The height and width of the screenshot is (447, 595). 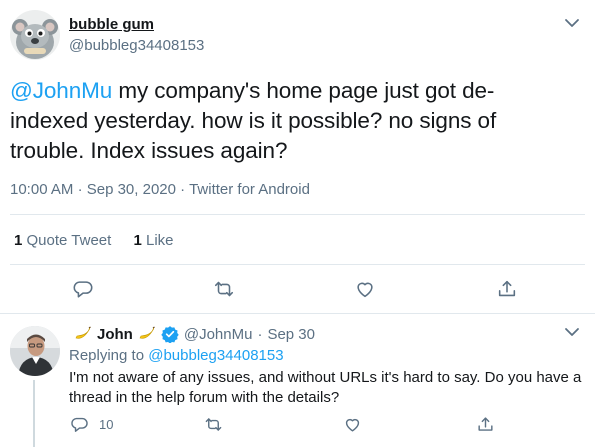 What do you see at coordinates (34, 413) in the screenshot?
I see `thread-line` at bounding box center [34, 413].